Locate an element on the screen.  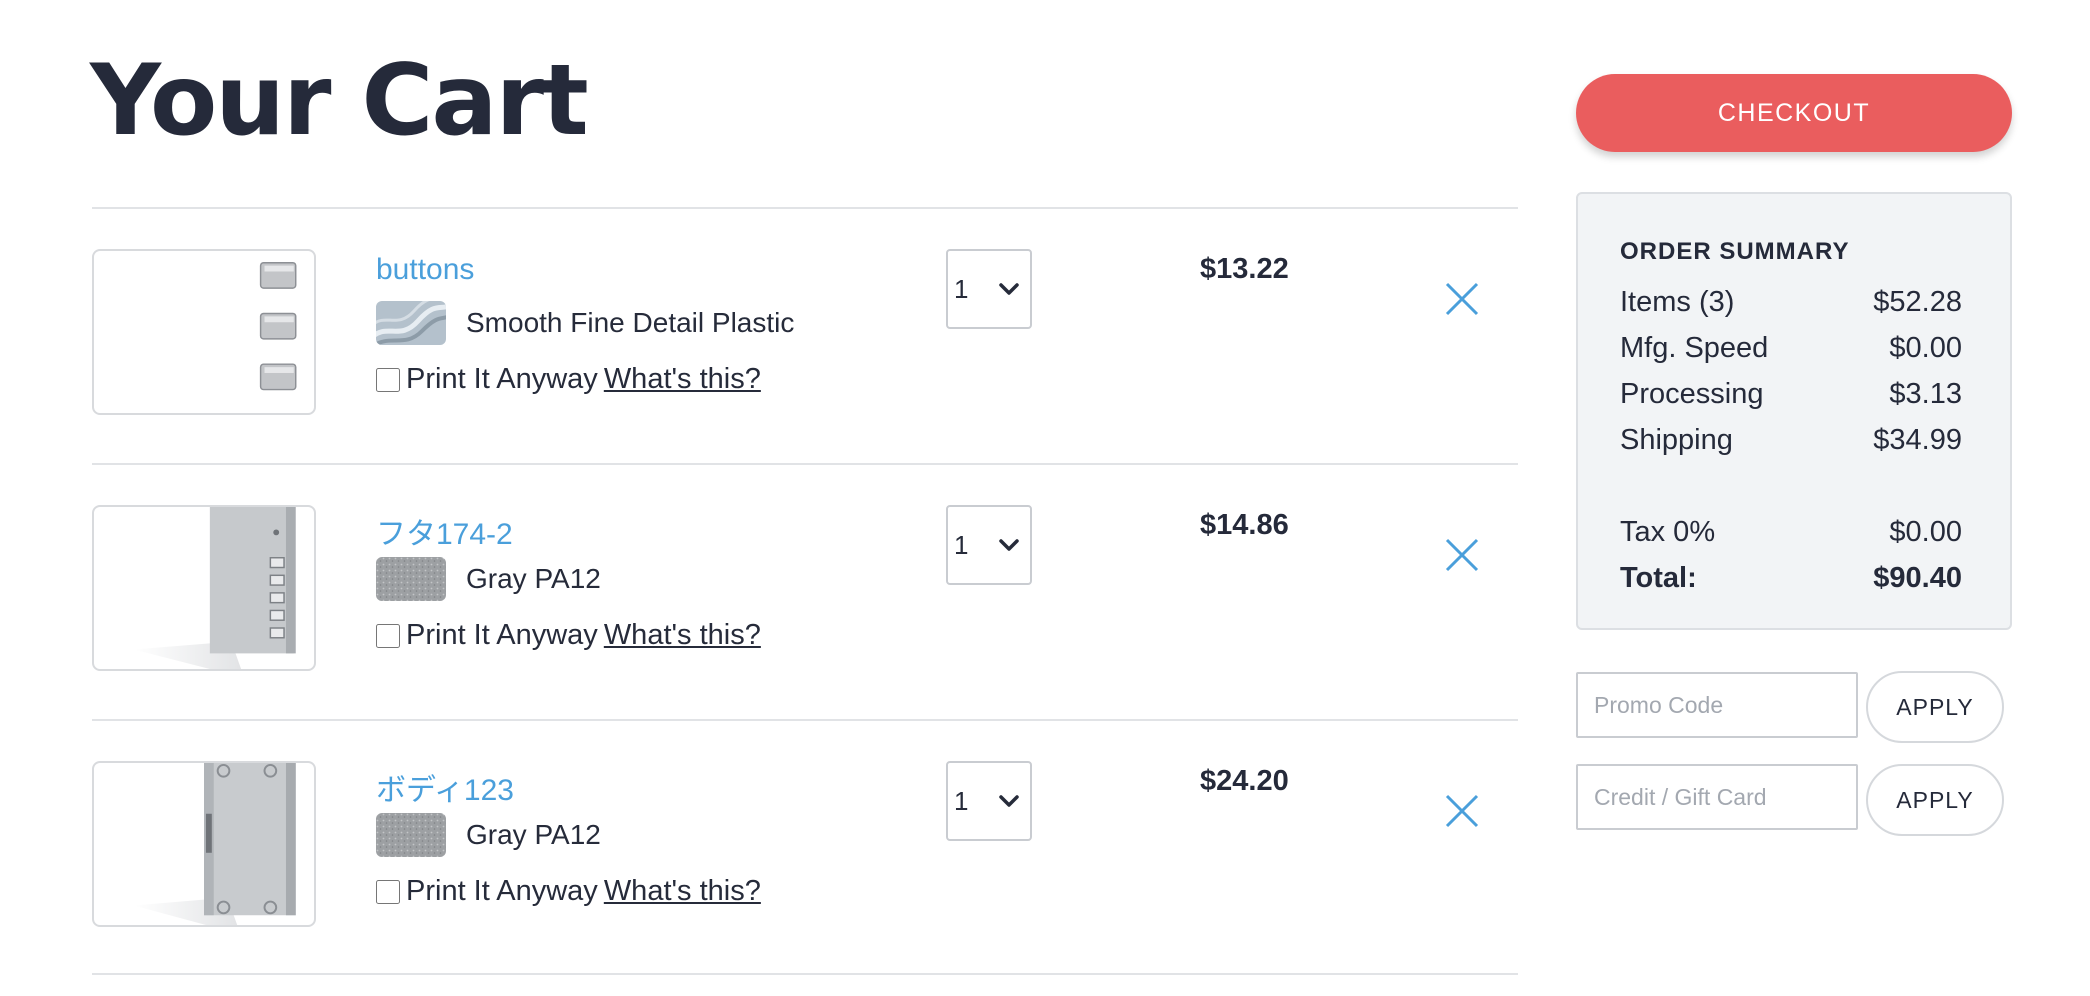
summary-row-processing: Processing $3.13 is located at coordinates (1791, 394).